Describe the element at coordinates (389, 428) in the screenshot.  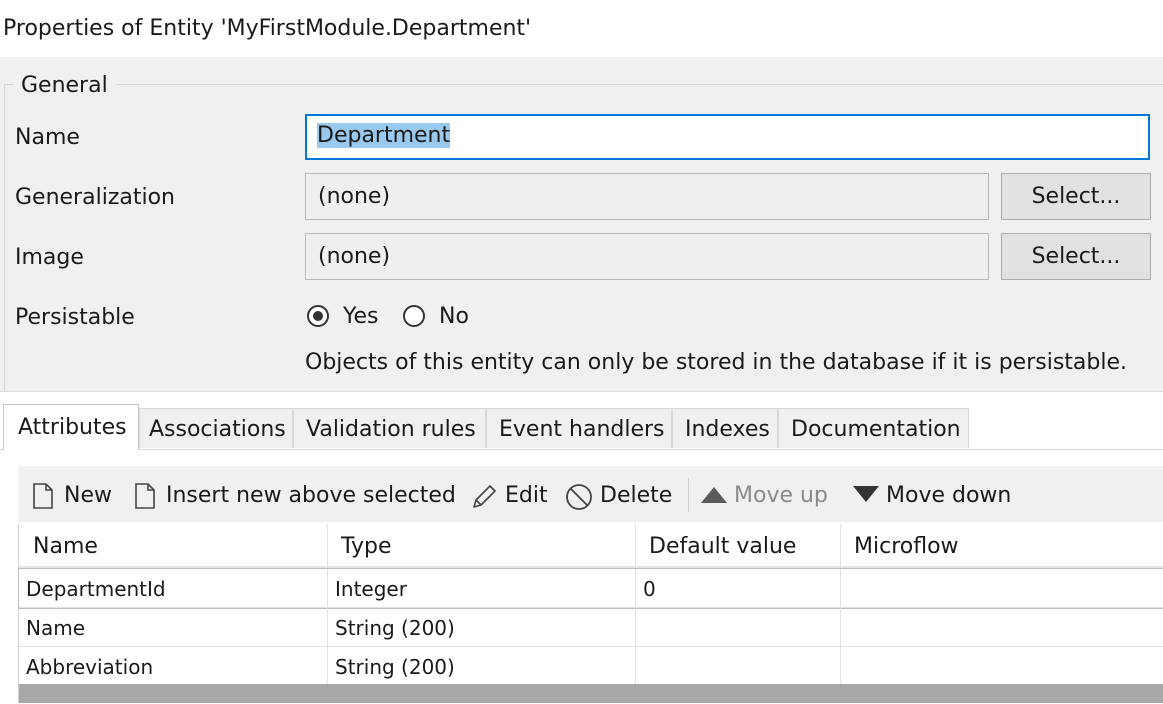
I see `tab-validation-rules: Validation rules` at that location.